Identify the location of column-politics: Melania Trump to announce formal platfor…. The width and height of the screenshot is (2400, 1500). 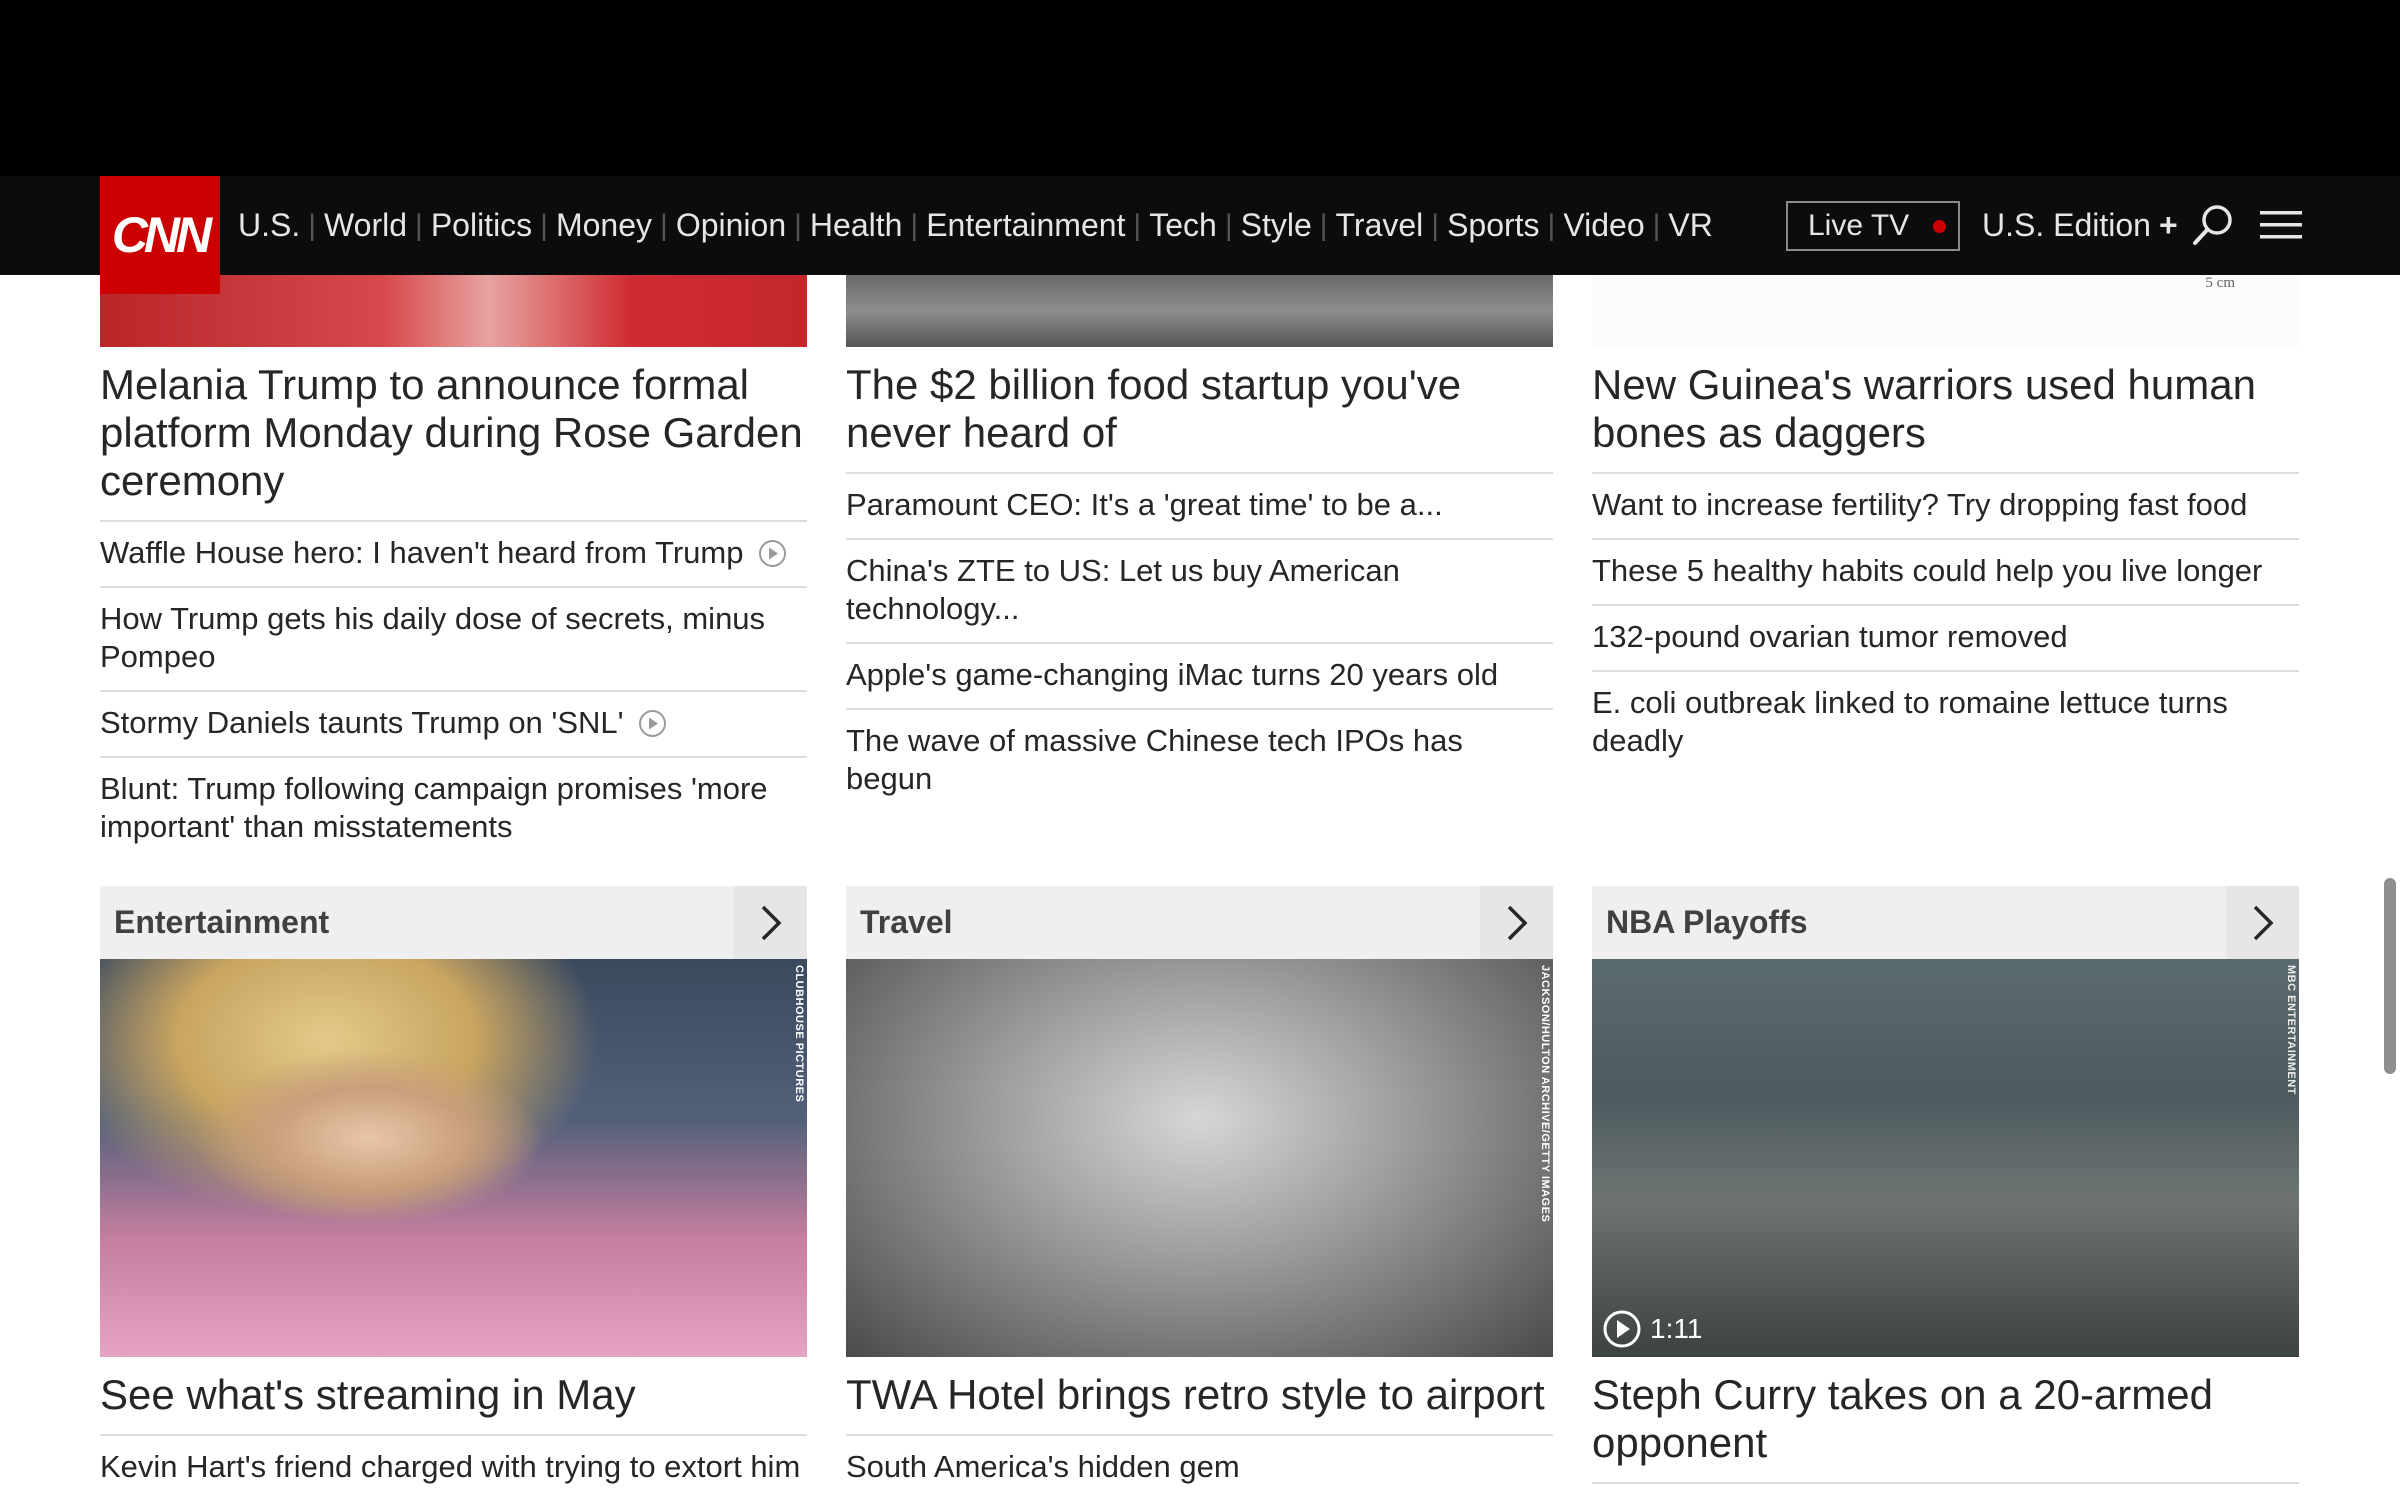
(453, 567).